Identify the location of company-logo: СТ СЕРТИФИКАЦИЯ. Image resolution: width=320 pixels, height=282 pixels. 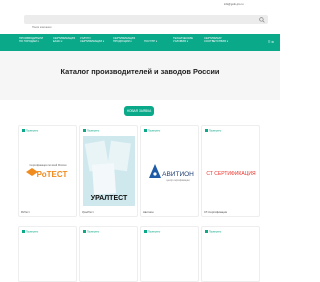
(231, 174).